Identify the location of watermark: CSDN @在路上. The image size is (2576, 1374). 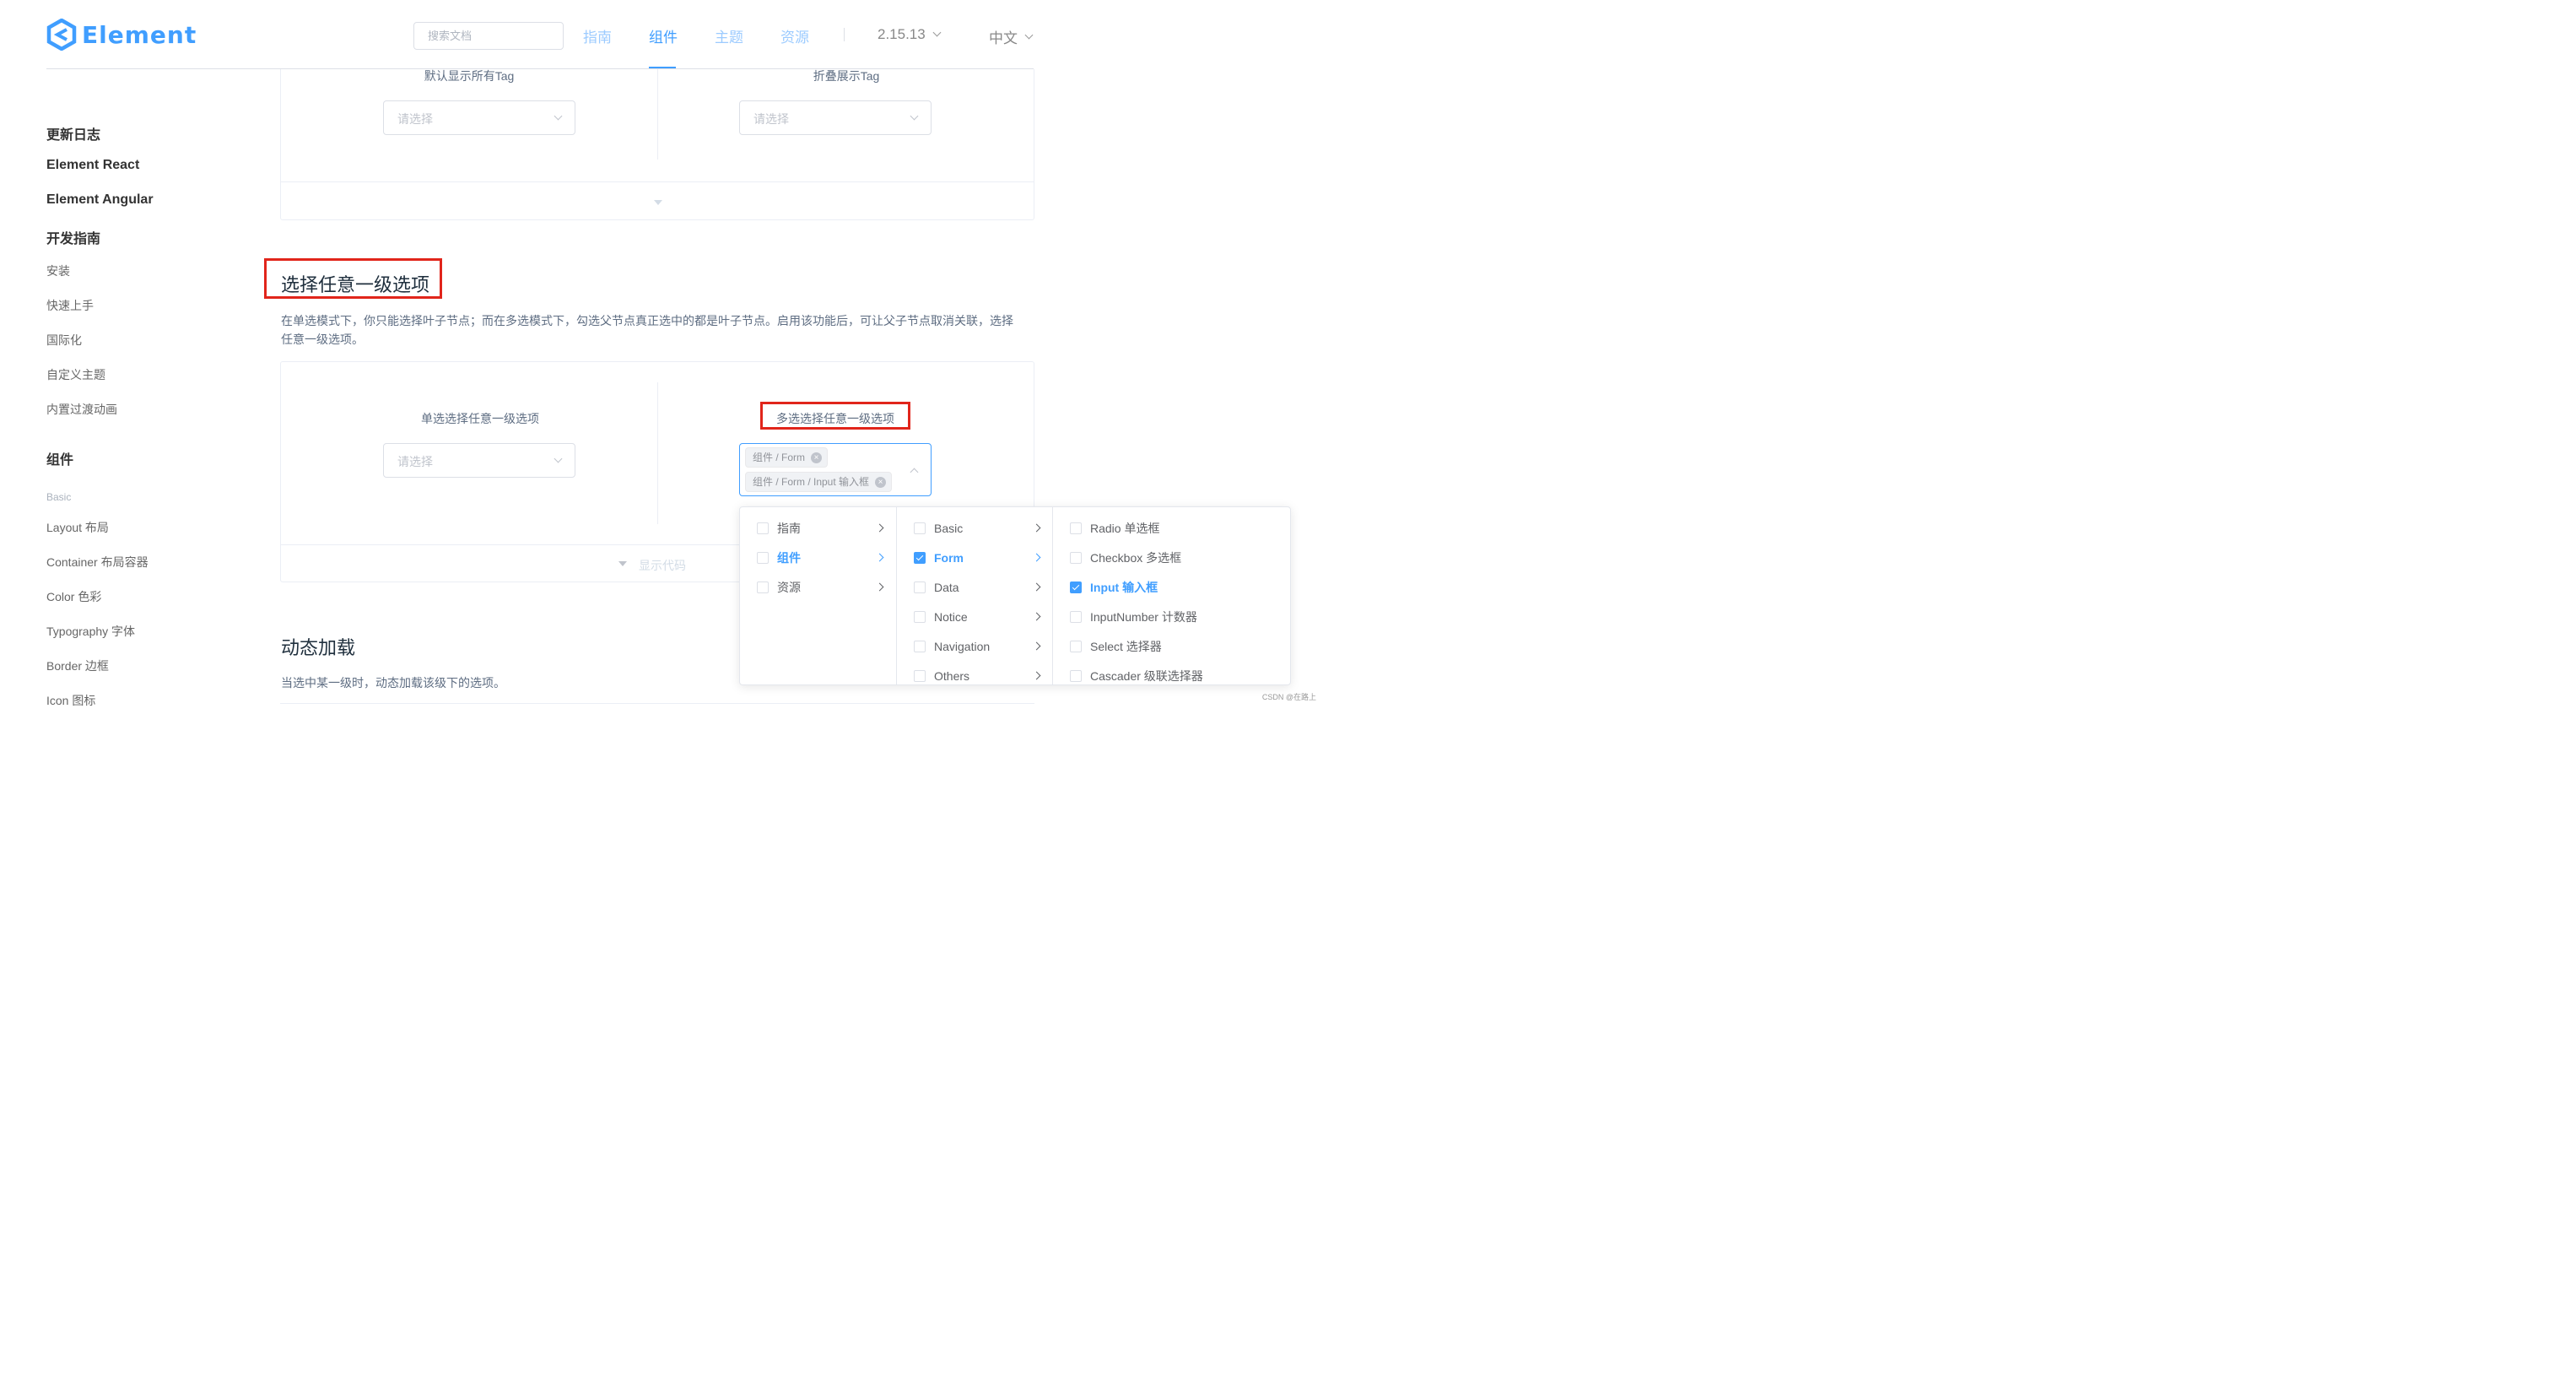
(1288, 697).